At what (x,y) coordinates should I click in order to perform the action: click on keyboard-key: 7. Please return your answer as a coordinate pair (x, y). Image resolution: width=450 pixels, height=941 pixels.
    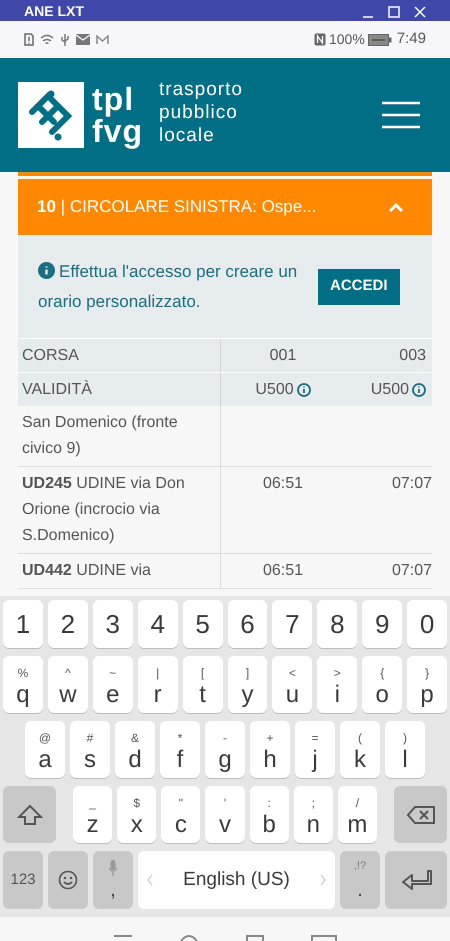
    Looking at the image, I should click on (292, 624).